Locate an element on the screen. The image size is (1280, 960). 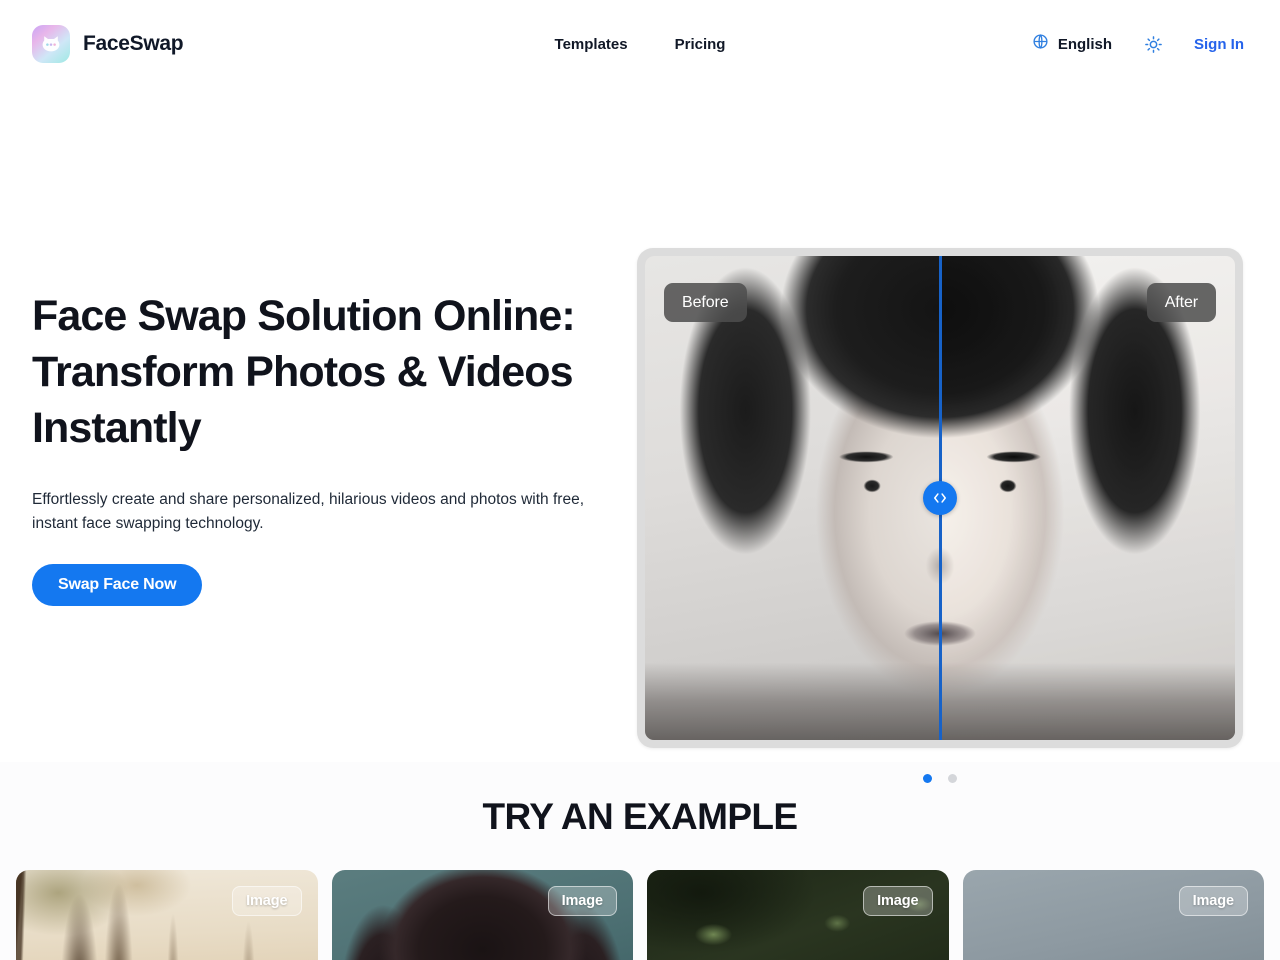
carousel-dots is located at coordinates (940, 778).